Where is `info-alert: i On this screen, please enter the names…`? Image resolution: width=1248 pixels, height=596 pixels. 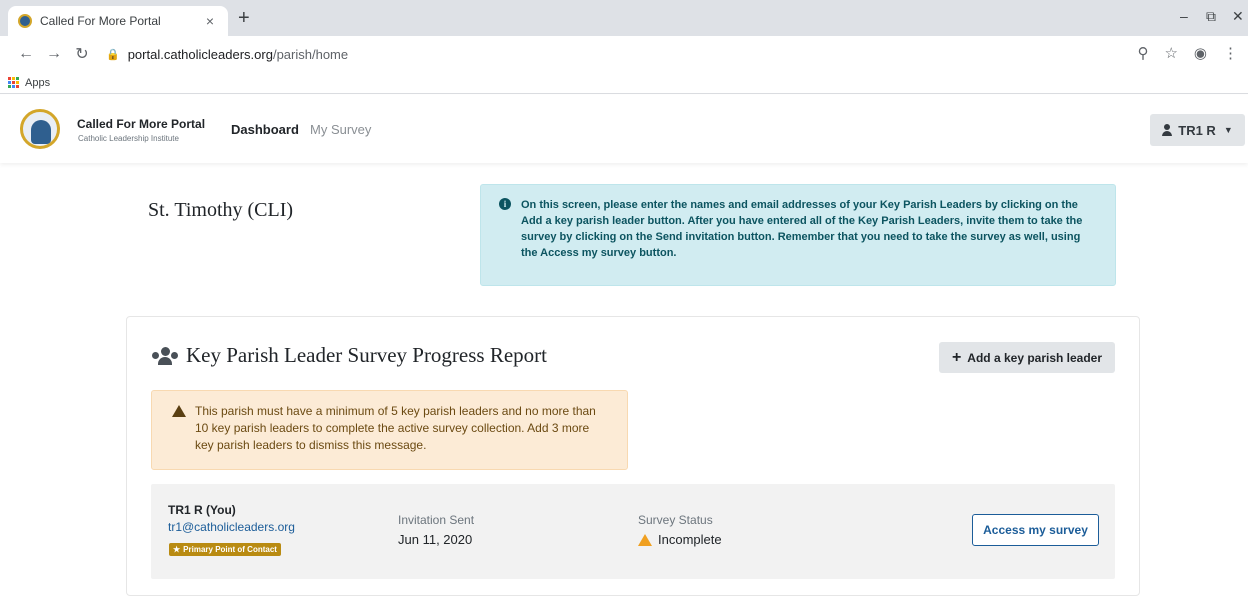 info-alert: i On this screen, please enter the names… is located at coordinates (798, 235).